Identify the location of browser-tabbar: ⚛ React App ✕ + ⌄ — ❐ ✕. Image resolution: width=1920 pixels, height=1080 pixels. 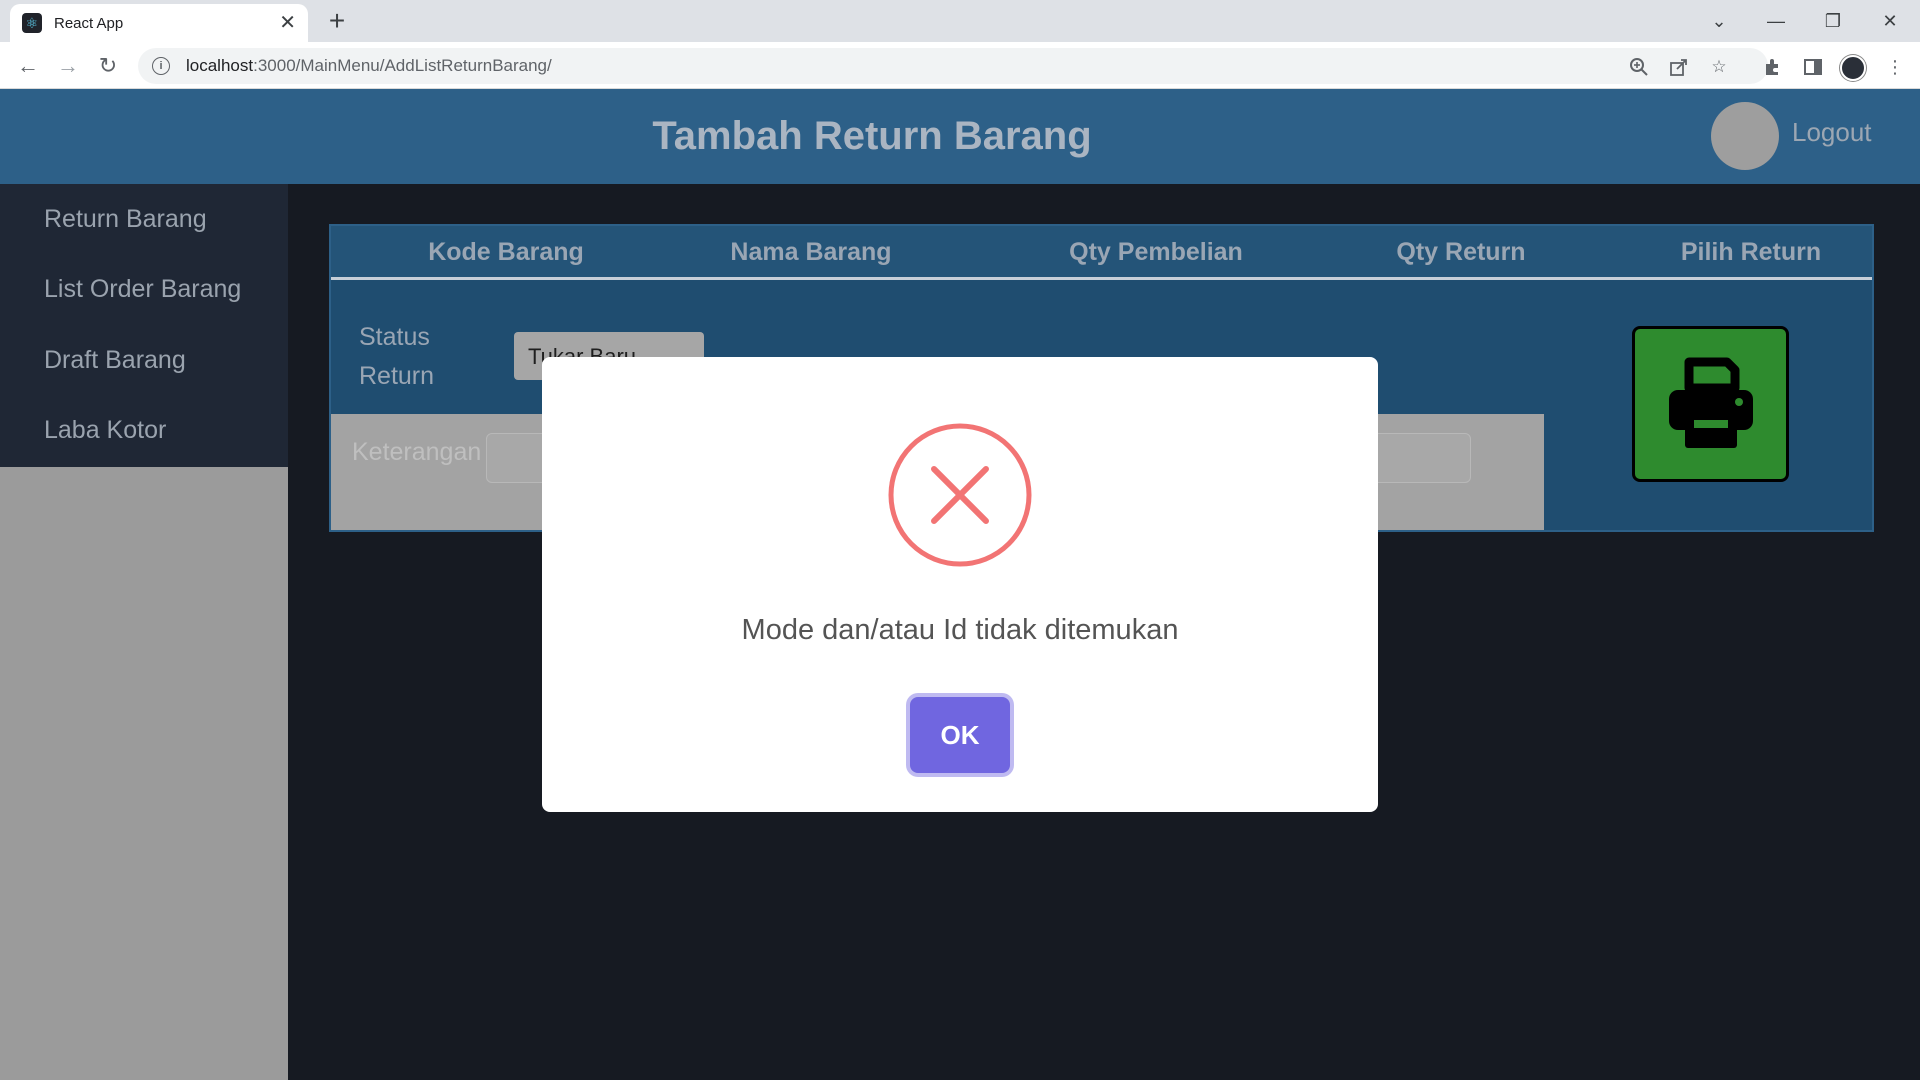
(960, 21).